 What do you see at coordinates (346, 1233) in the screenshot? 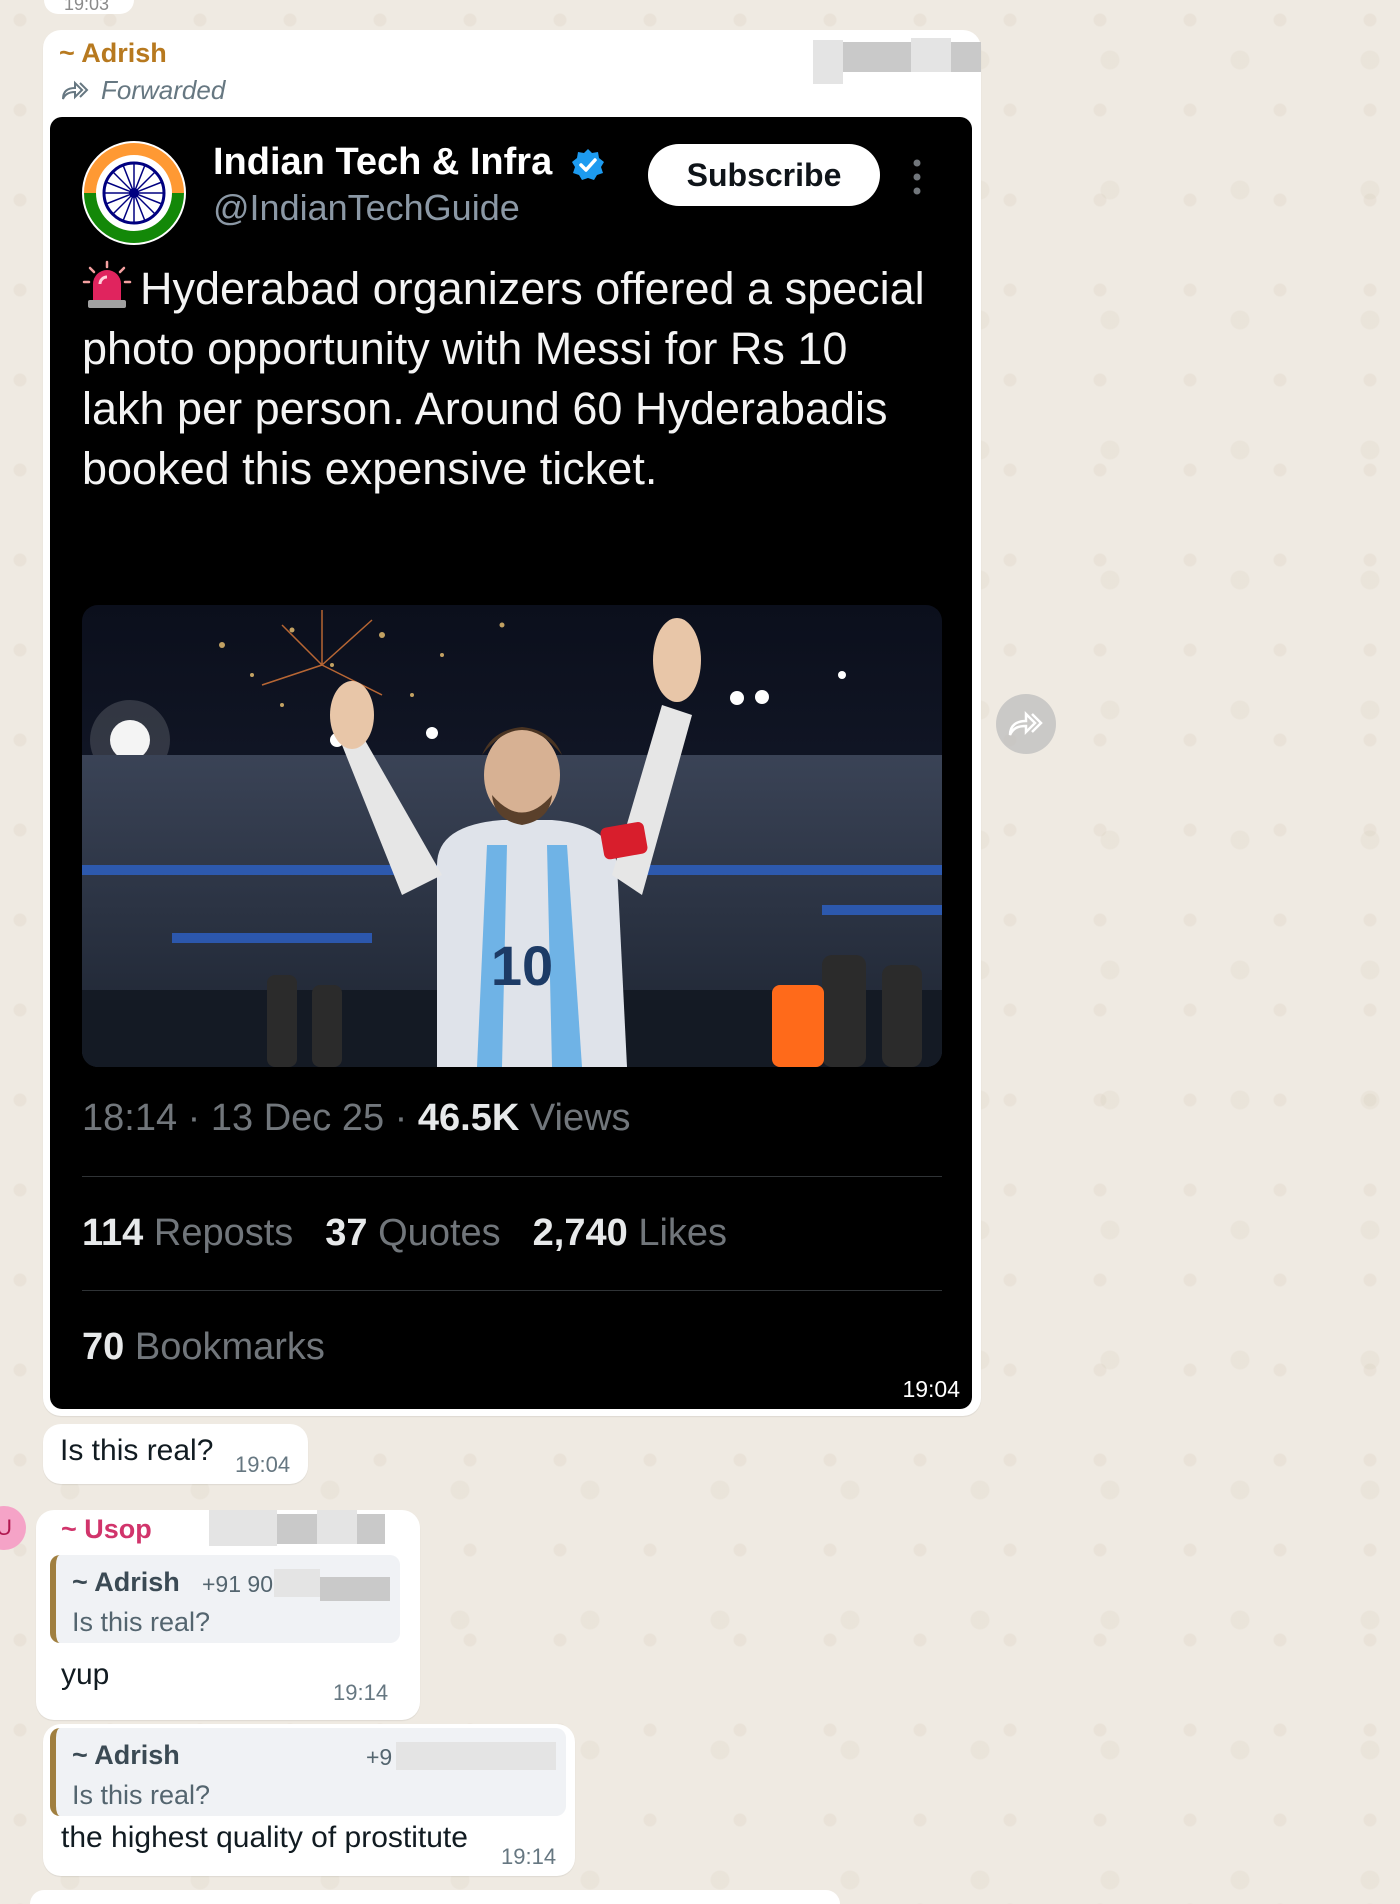
I see `quotes-count: 37` at bounding box center [346, 1233].